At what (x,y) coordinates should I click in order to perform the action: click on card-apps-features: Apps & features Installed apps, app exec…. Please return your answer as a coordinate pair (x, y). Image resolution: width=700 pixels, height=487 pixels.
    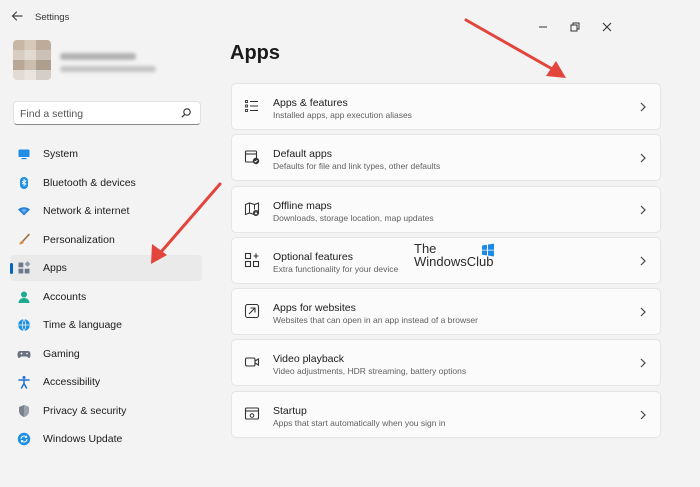
    Looking at the image, I should click on (446, 106).